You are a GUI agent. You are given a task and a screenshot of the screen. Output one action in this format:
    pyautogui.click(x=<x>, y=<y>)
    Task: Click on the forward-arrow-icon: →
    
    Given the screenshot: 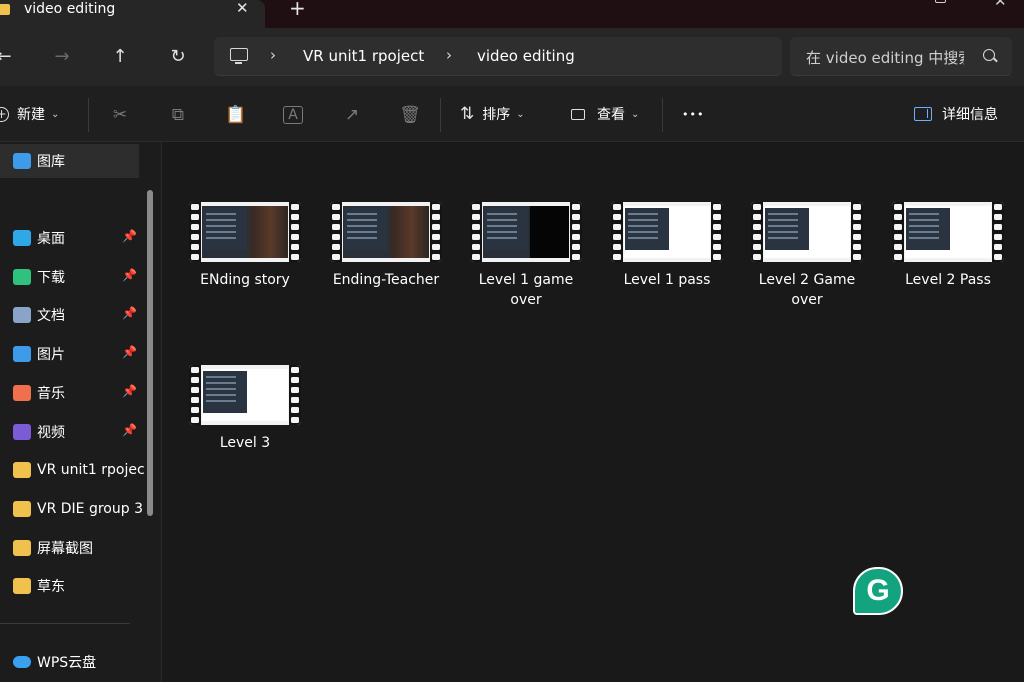 What is the action you would take?
    pyautogui.click(x=62, y=56)
    